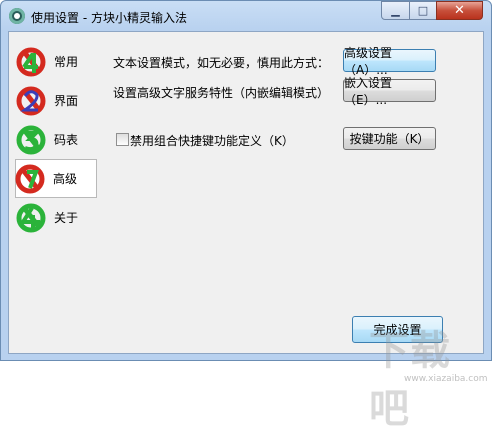  I want to click on number-5-icon, so click(31, 218).